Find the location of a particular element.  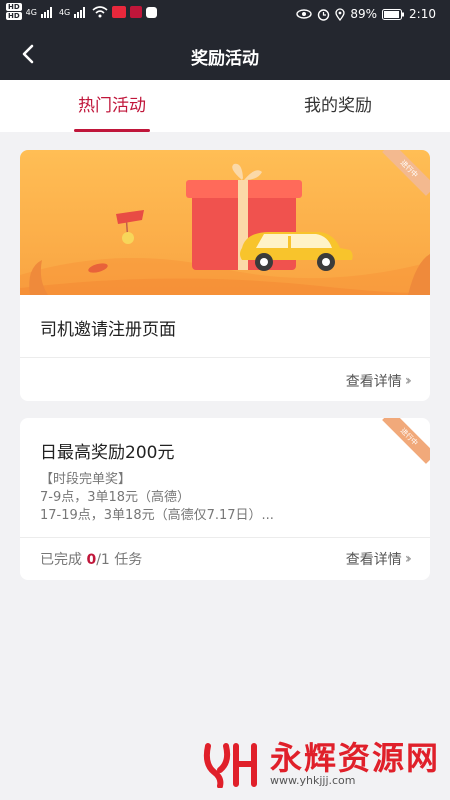

active-tab-indicator is located at coordinates (112, 130).